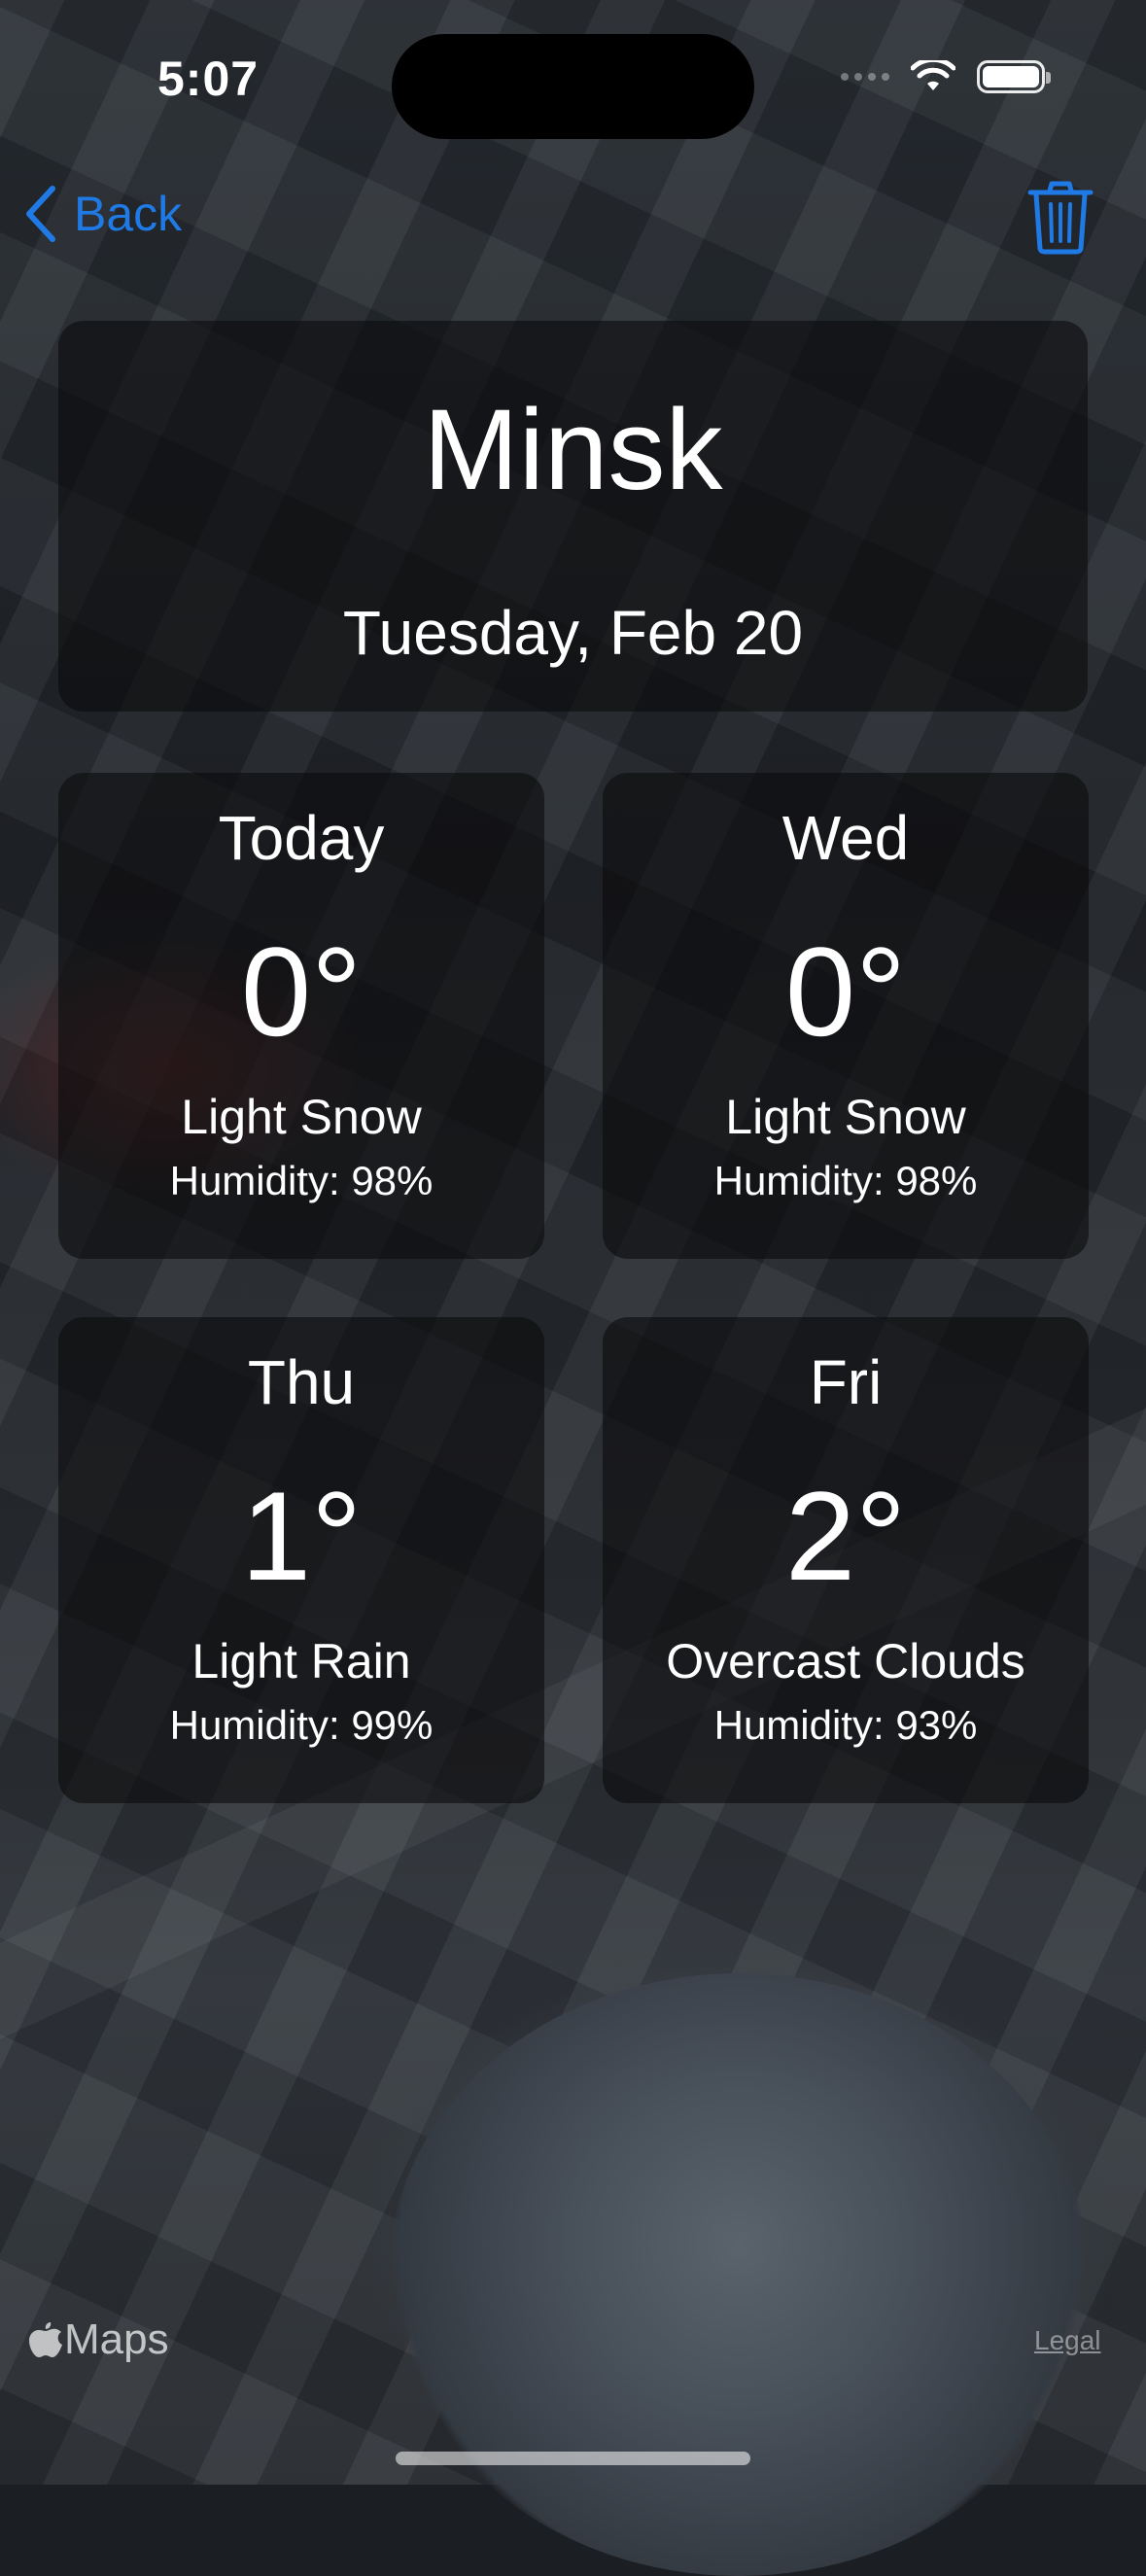 The width and height of the screenshot is (1146, 2576). What do you see at coordinates (302, 1382) in the screenshot?
I see `forecast-day: Thu` at bounding box center [302, 1382].